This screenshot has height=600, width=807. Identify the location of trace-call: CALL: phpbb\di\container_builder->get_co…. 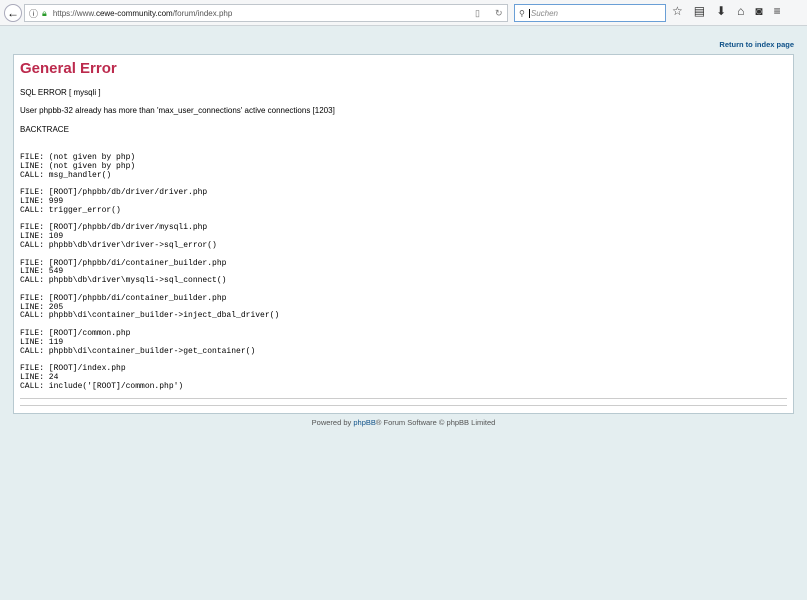
(138, 351).